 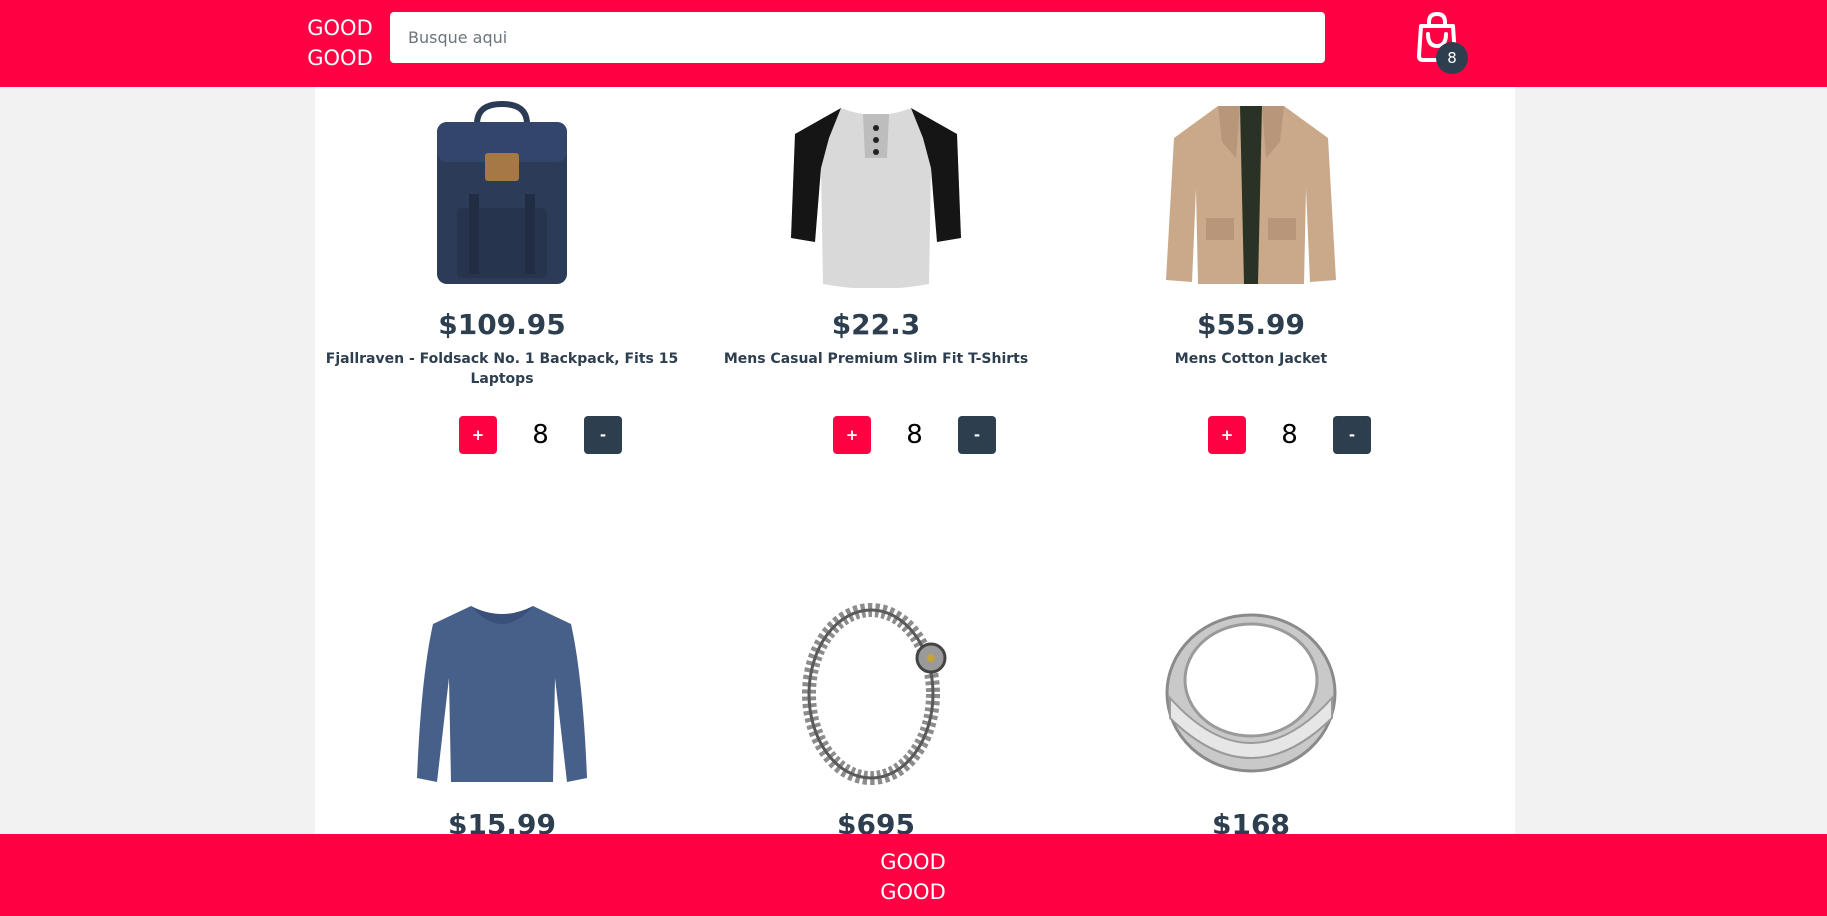 I want to click on dragon-bracelet-image, so click(x=874, y=694).